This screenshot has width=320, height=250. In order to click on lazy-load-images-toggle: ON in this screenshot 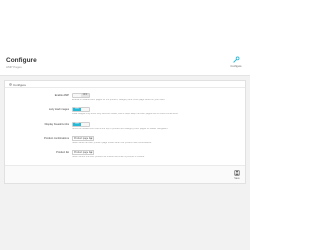, I will do `click(81, 109)`.